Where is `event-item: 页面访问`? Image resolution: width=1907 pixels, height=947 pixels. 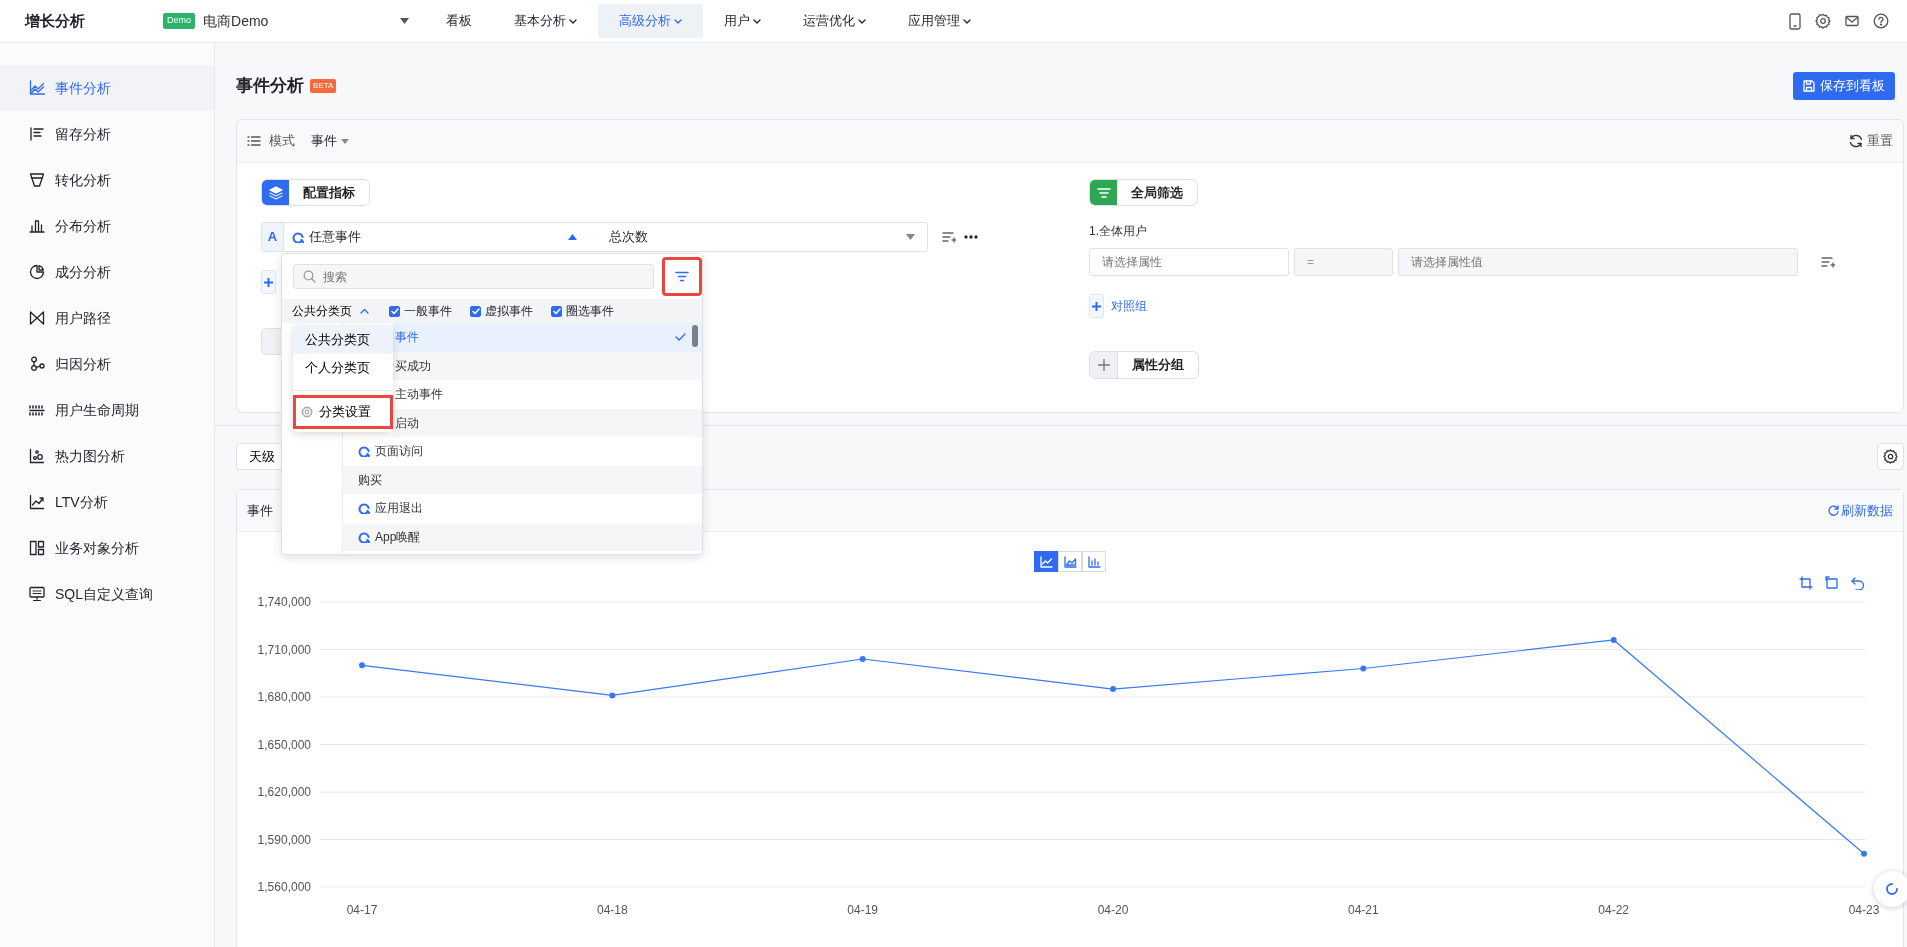 event-item: 页面访问 is located at coordinates (522, 451).